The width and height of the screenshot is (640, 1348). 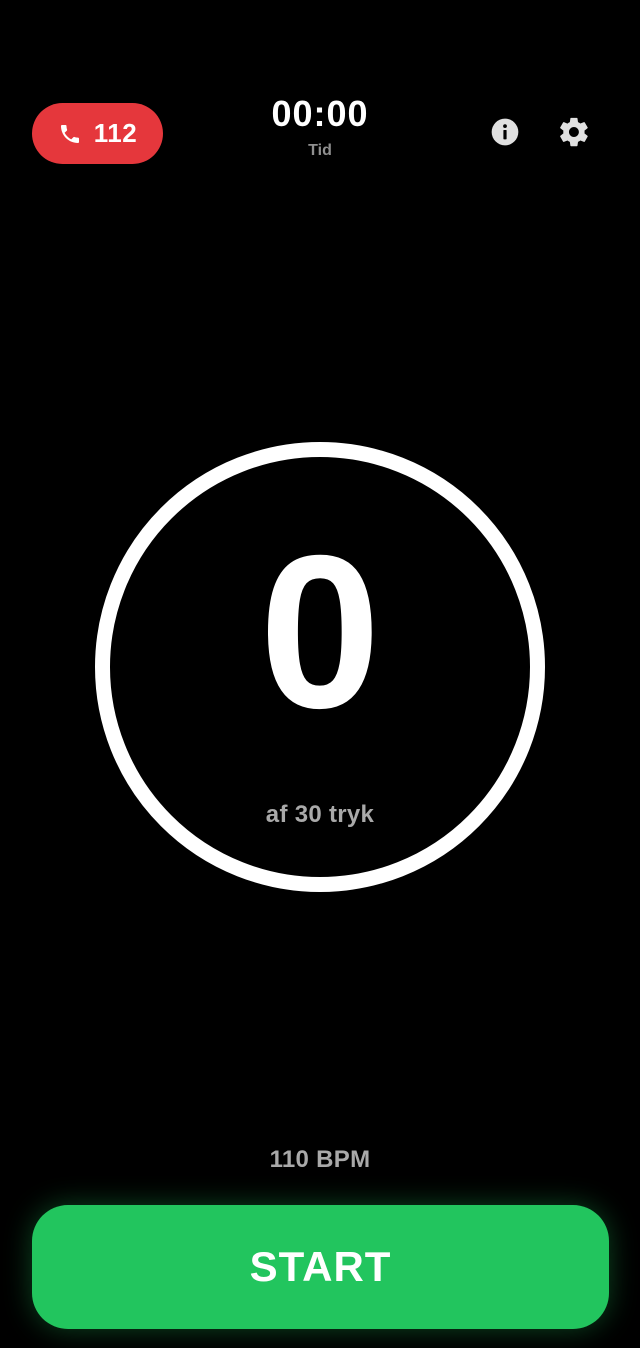 I want to click on info-button, so click(x=505, y=134).